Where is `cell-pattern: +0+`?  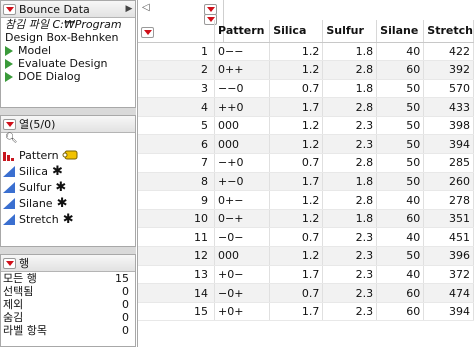 cell-pattern: +0+ is located at coordinates (242, 312).